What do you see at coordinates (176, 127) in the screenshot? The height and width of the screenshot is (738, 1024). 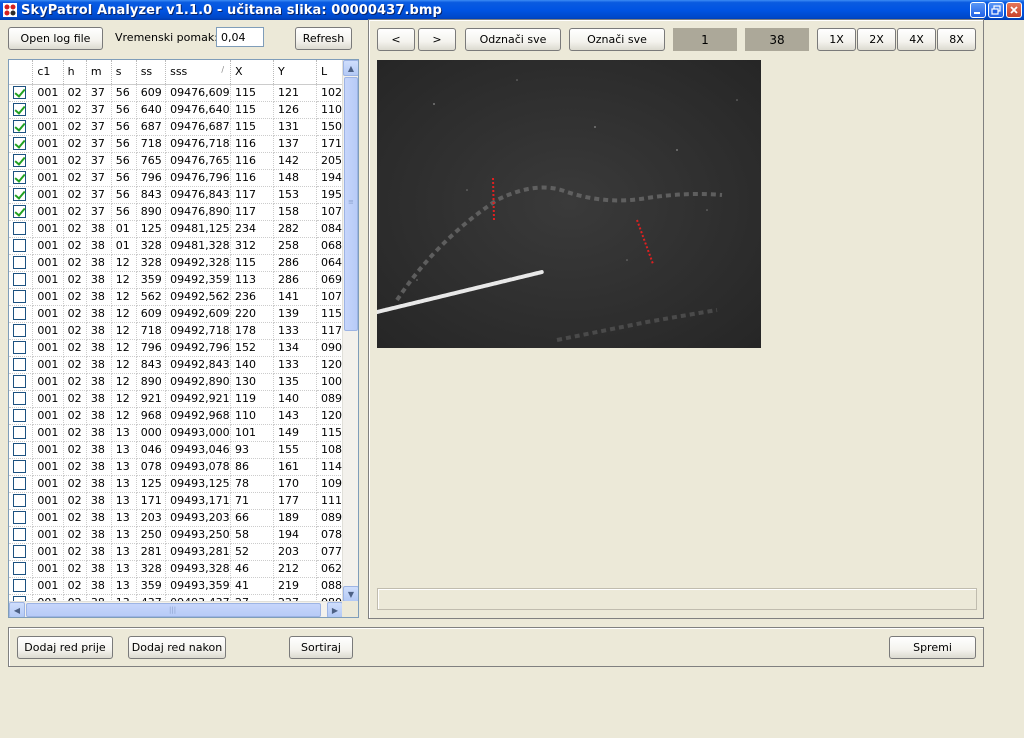 I see `table-row: 001 02 37 56 687 09476,687 115 131 150` at bounding box center [176, 127].